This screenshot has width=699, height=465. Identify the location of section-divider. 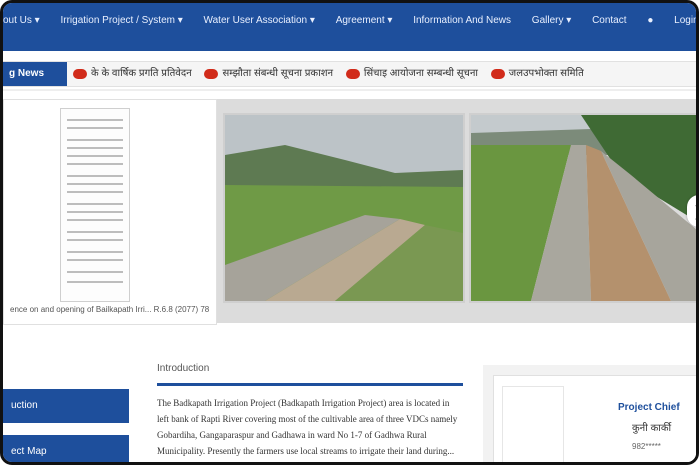
(349, 90).